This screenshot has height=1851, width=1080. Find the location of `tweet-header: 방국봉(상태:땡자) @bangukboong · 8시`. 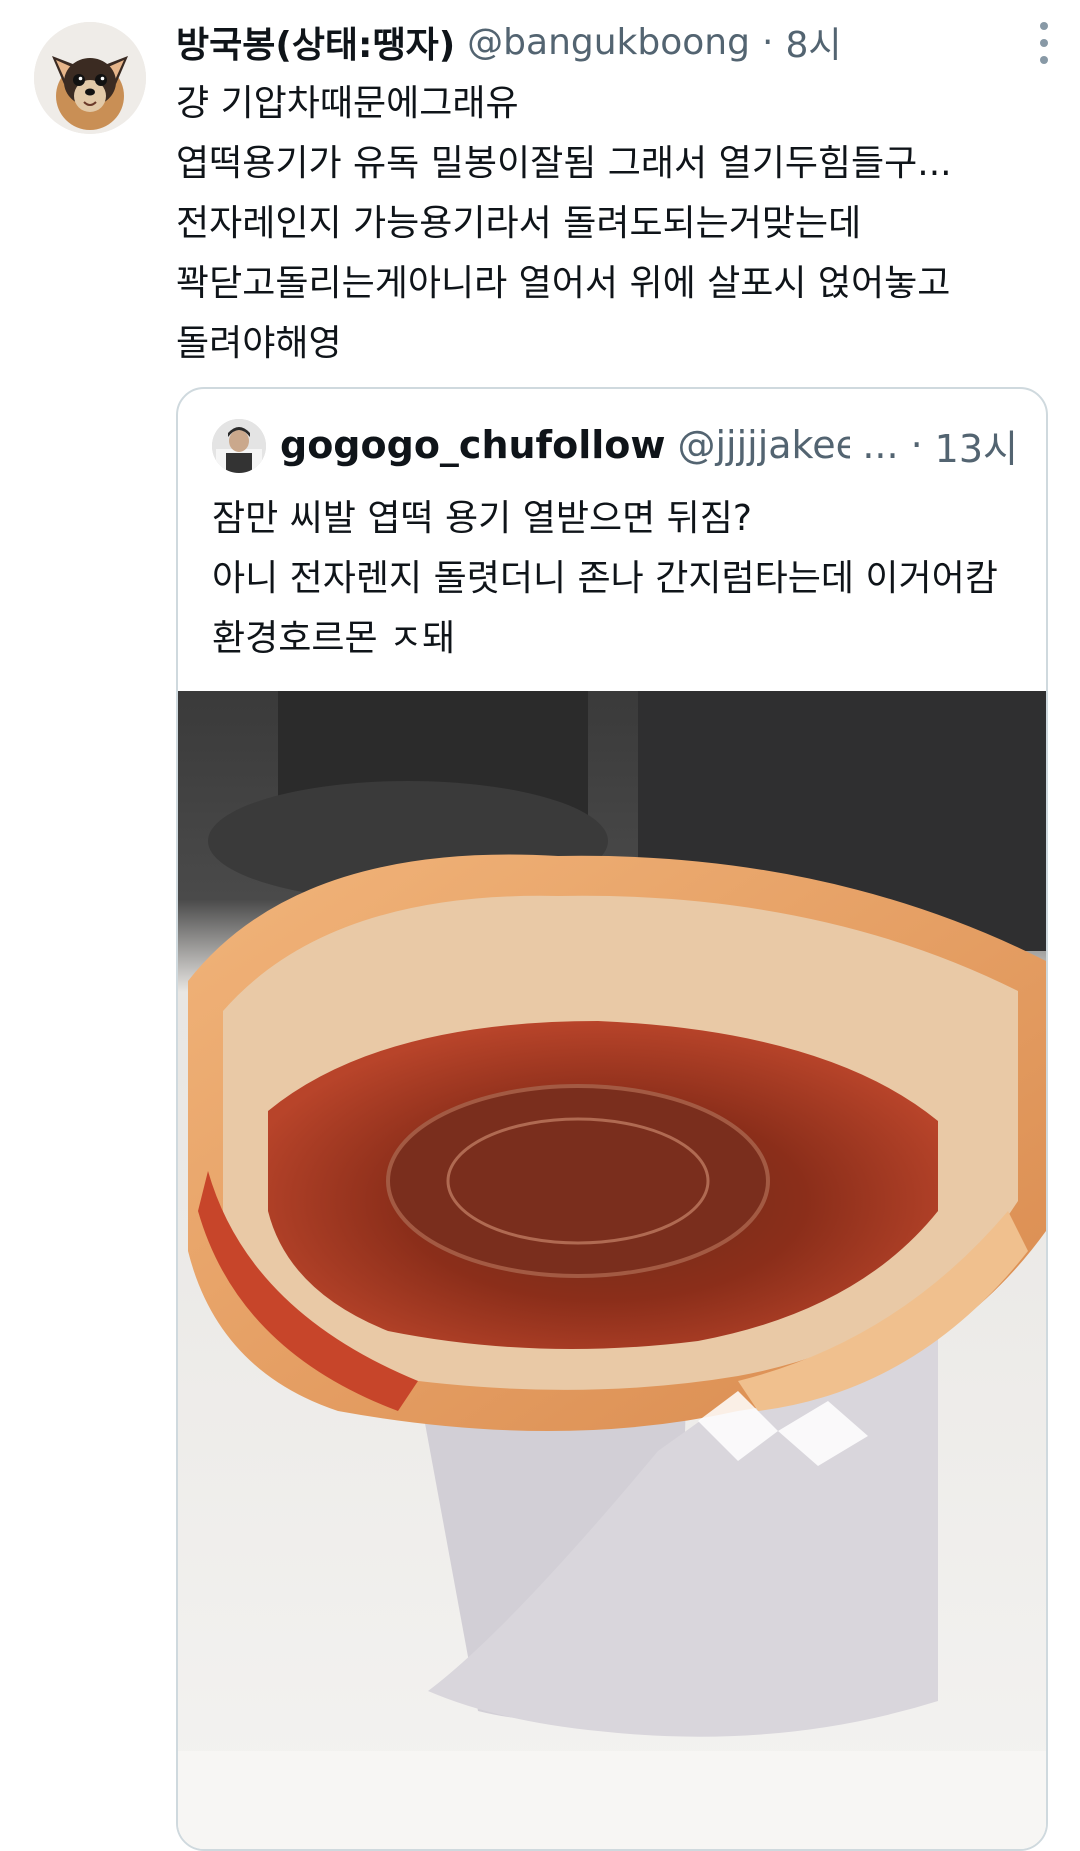

tweet-header: 방국봉(상태:땡자) @bangukboong · 8시 is located at coordinates (598, 42).